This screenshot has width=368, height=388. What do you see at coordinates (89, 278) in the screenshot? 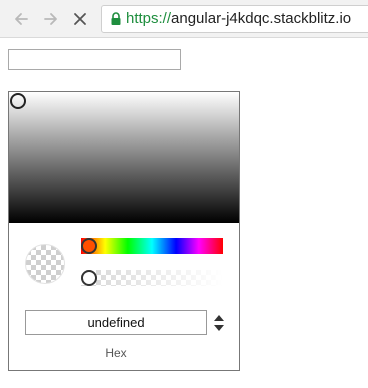
I see `alpha-slider-thumb` at bounding box center [89, 278].